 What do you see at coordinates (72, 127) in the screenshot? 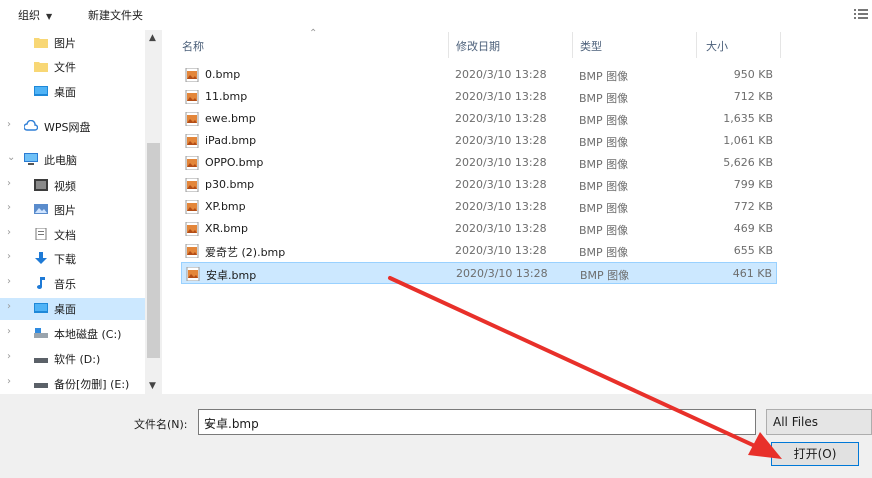
I see `nav-item-wps-cloud: › WPS网盘` at bounding box center [72, 127].